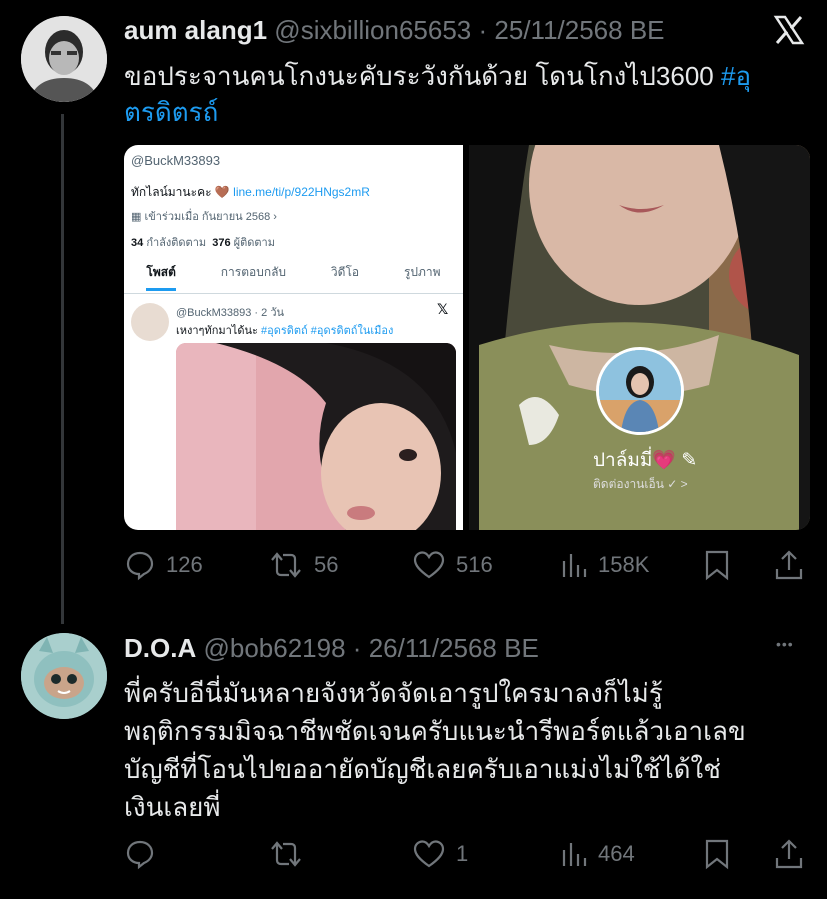 The height and width of the screenshot is (899, 827). I want to click on like-button: 516, so click(452, 565).